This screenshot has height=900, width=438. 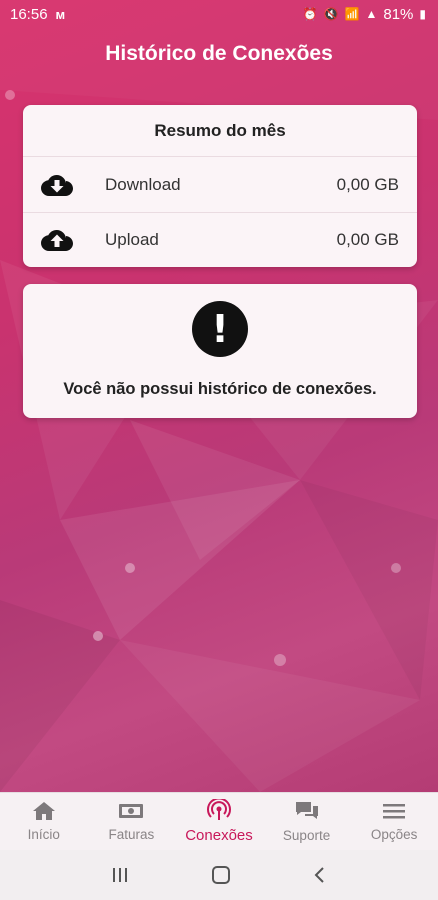 What do you see at coordinates (394, 834) in the screenshot?
I see `nav-label-opcoes: Opções` at bounding box center [394, 834].